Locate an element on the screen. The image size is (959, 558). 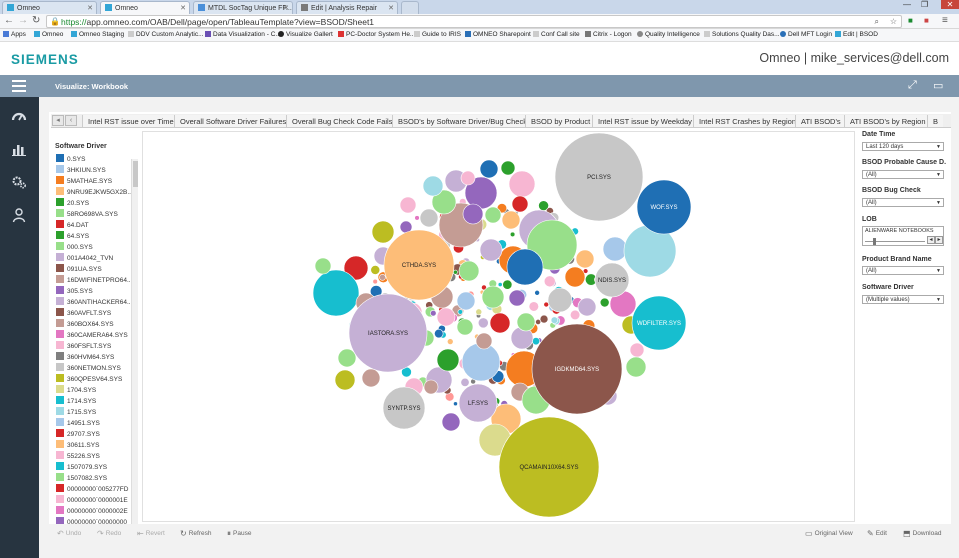
product-brand-select: (All) ▼ is located at coordinates (903, 270).